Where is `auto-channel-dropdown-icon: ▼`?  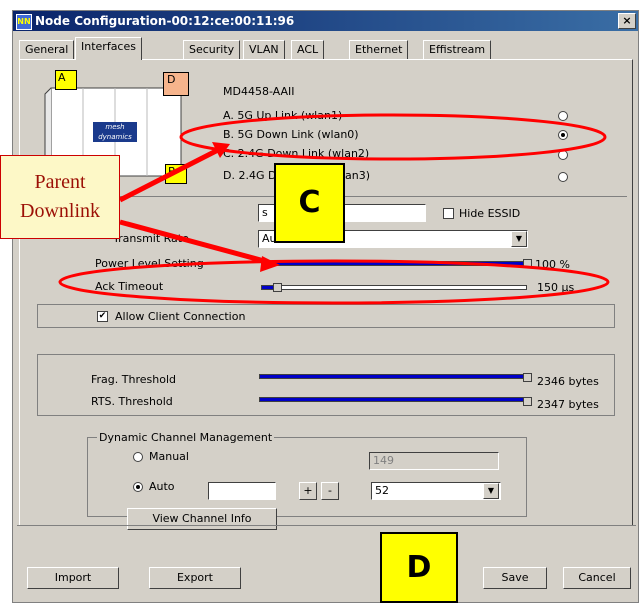
auto-channel-dropdown-icon: ▼ is located at coordinates (491, 491).